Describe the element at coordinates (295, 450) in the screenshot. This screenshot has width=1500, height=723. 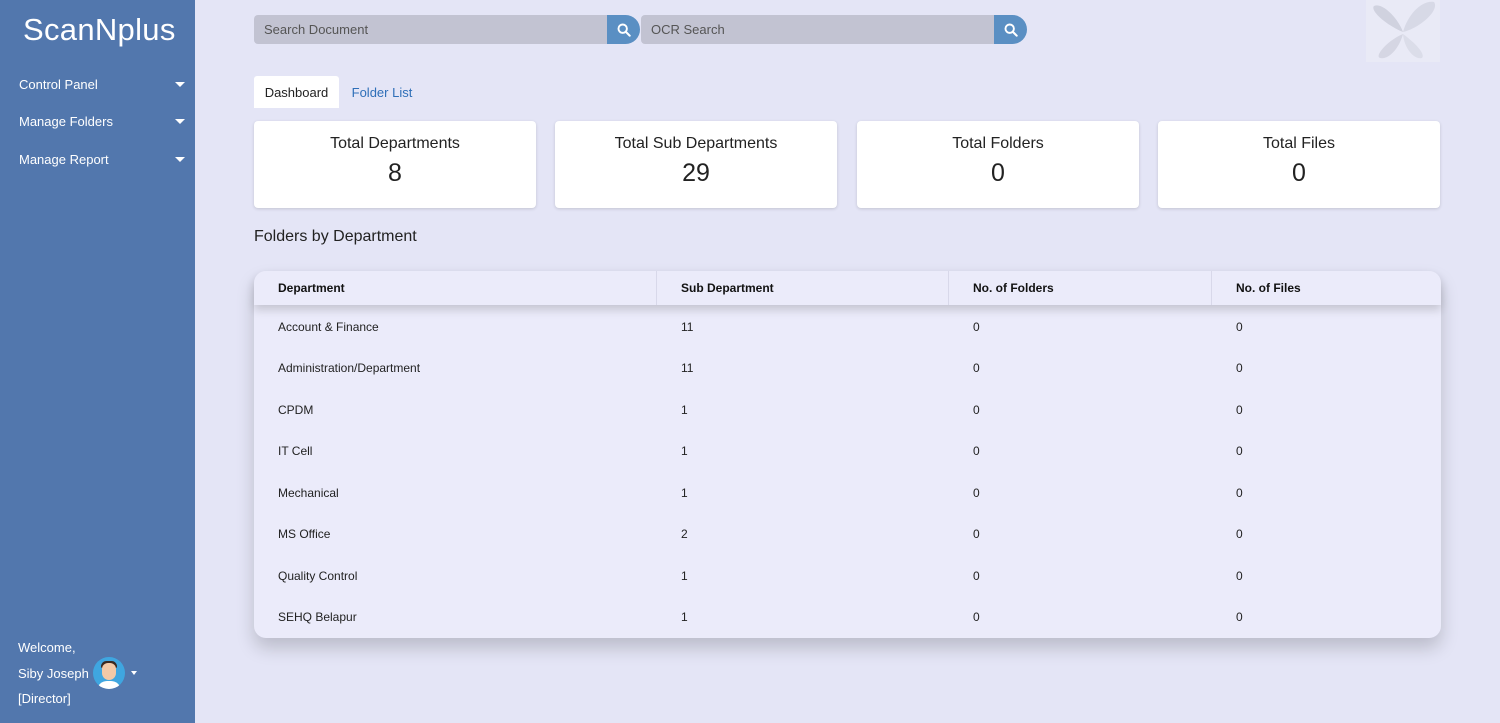
I see `cell-department: IT Cell` at that location.